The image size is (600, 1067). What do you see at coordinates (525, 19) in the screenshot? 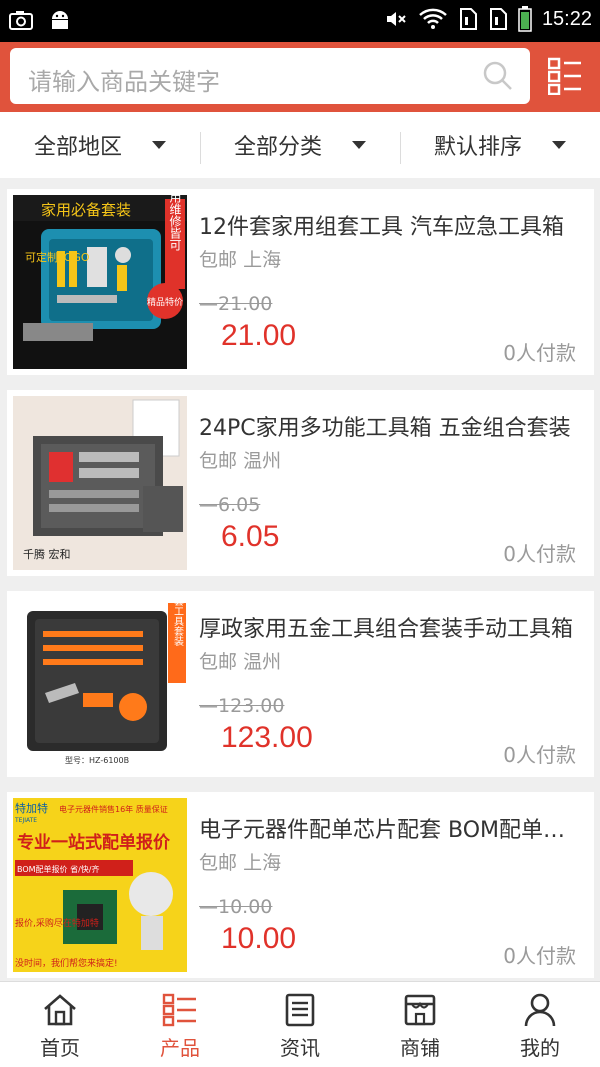
I see `battery-icon` at bounding box center [525, 19].